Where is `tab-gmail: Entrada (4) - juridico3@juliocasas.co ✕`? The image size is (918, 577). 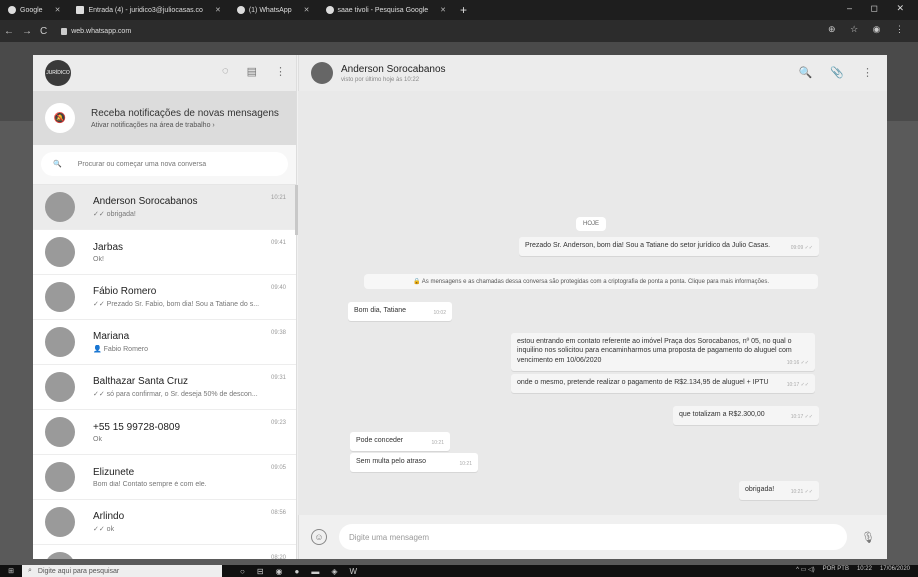
tab-gmail: Entrada (4) - juridico3@juliocasas.co ✕ is located at coordinates (148, 10).